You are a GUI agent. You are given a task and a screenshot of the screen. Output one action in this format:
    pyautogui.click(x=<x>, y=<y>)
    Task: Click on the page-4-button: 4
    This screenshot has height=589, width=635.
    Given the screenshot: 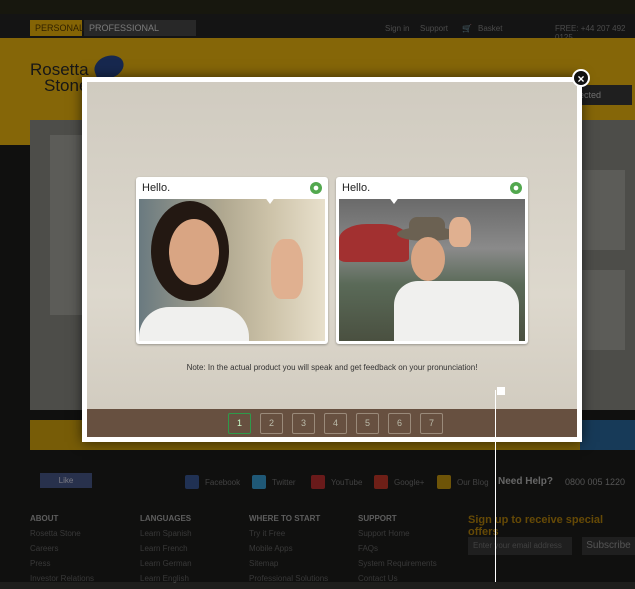 What is the action you would take?
    pyautogui.click(x=335, y=423)
    